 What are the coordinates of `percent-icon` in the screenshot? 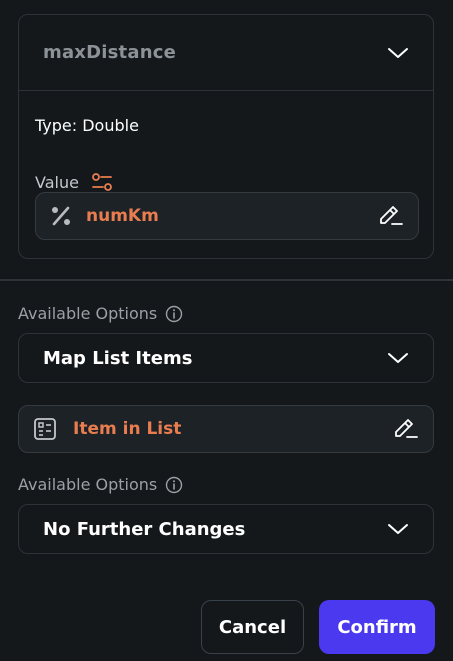 It's located at (61, 216).